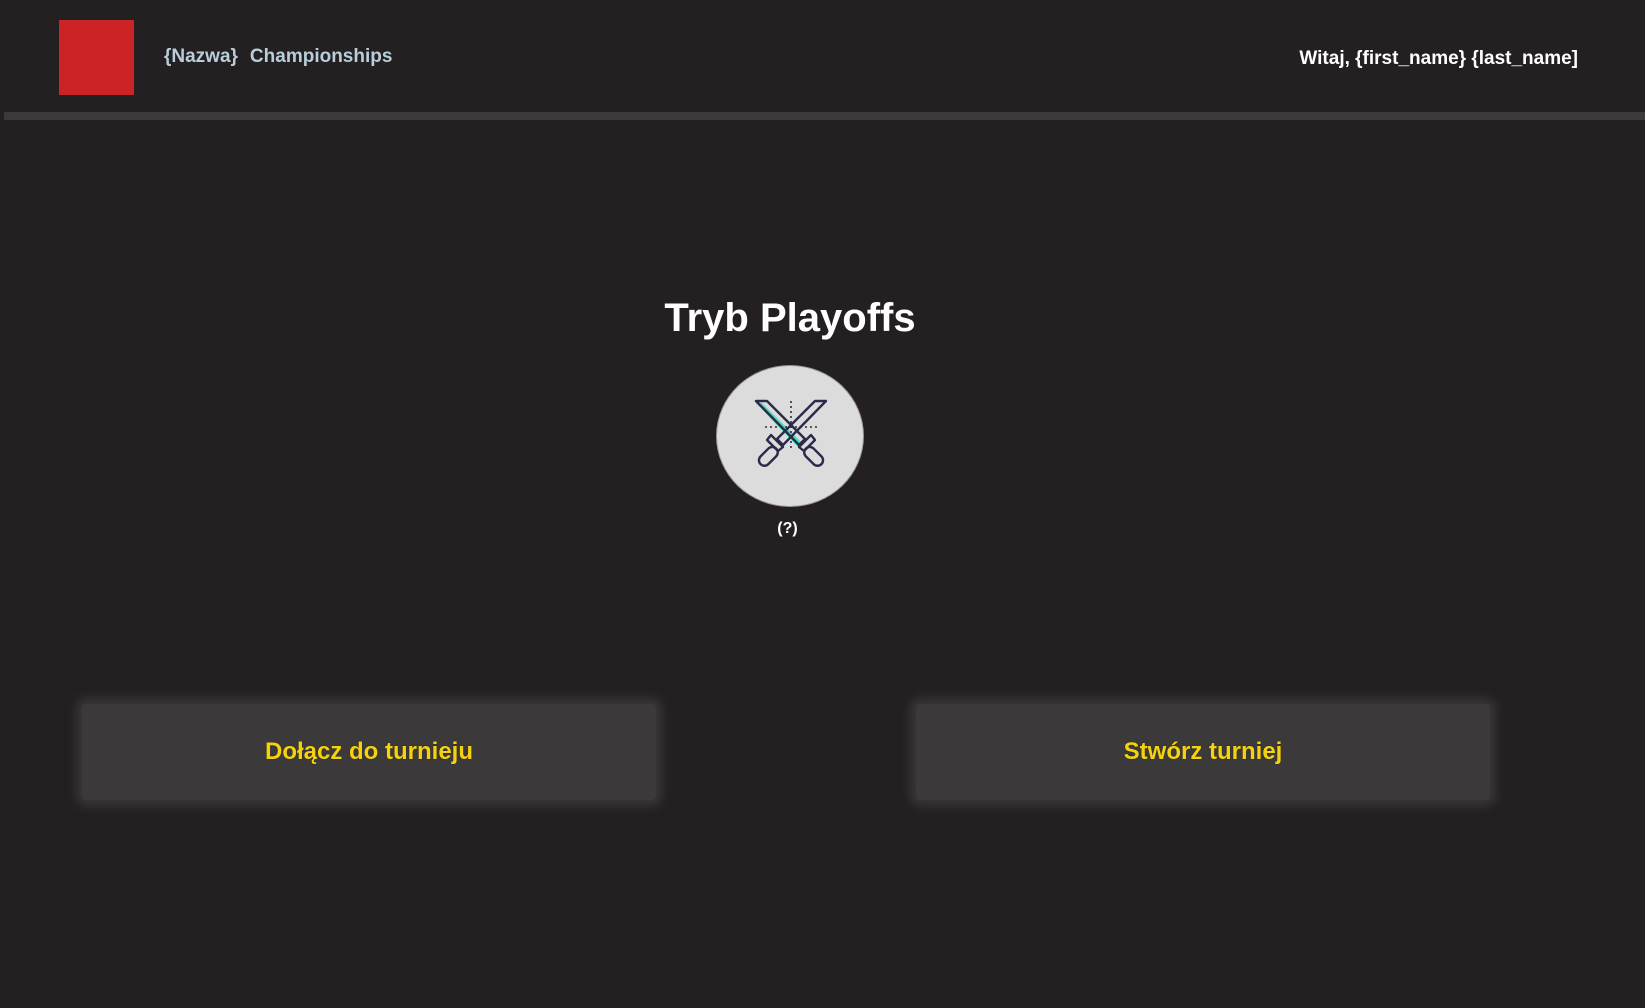 This screenshot has width=1645, height=1008. Describe the element at coordinates (1438, 59) in the screenshot. I see `user-greeting: Witaj, {first_name} {last_name]` at that location.